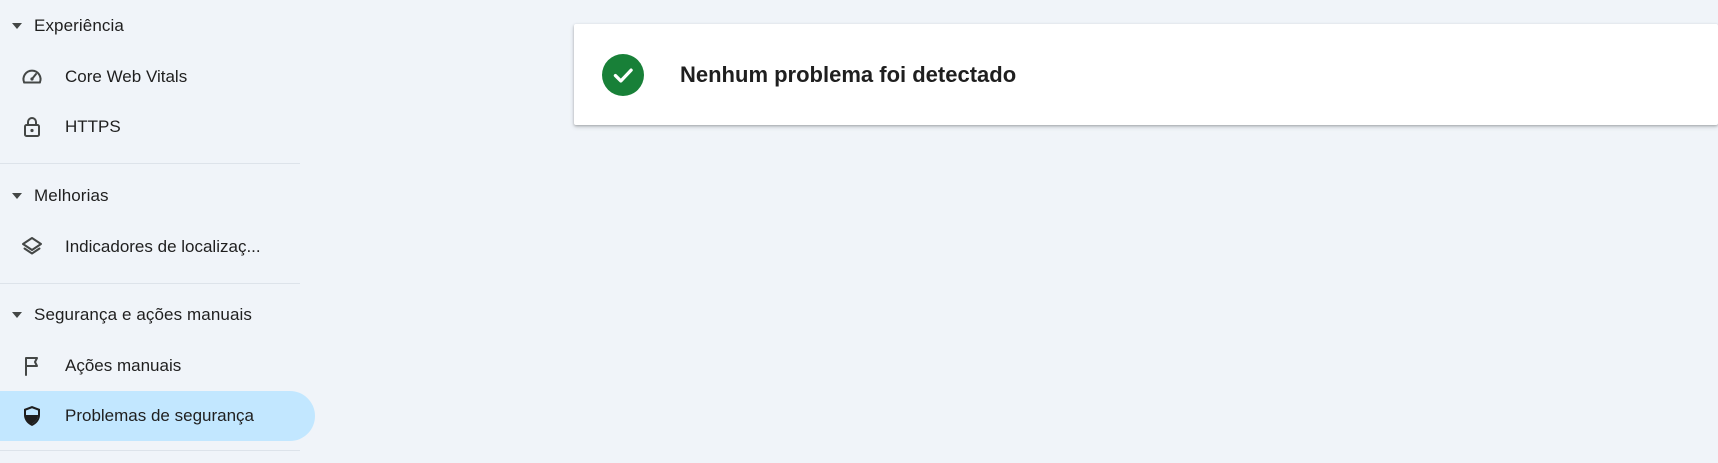  I want to click on sidebar-item-label: Ações manuais, so click(123, 365).